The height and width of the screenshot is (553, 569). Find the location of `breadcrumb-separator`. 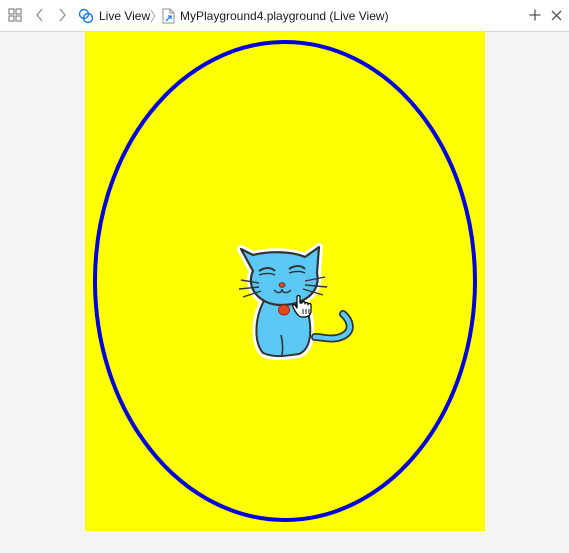

breadcrumb-separator is located at coordinates (153, 16).